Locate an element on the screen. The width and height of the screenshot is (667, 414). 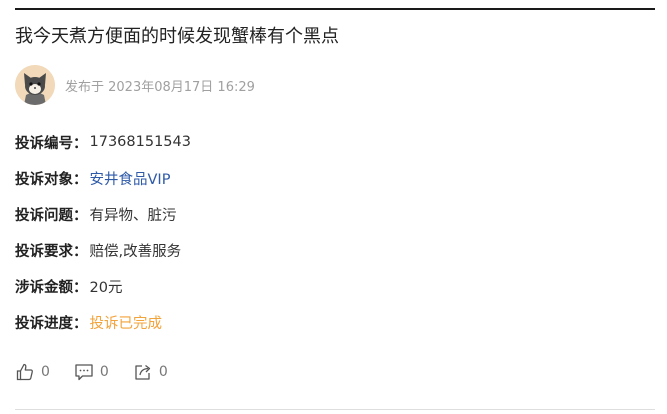
publish-time: 发布于 2023年08月17日 16:29 is located at coordinates (160, 87).